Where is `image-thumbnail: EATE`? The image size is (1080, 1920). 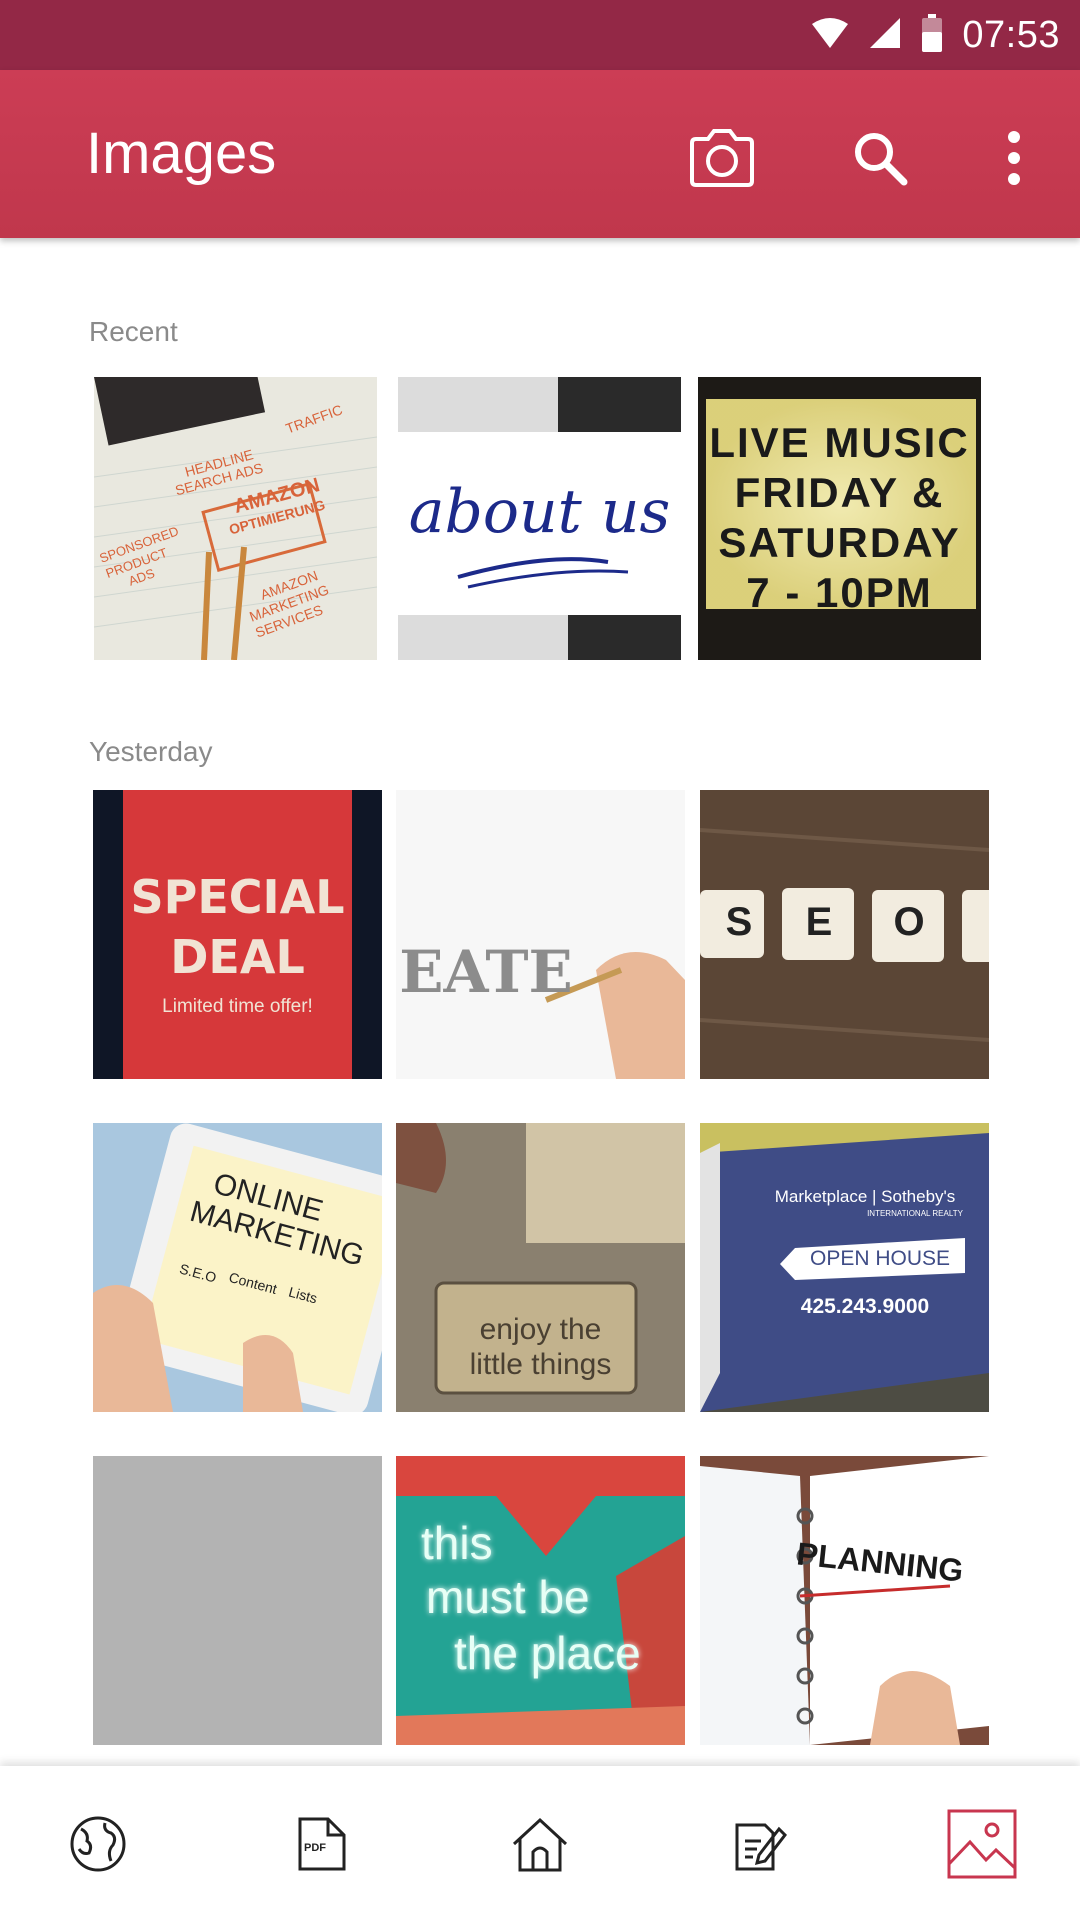 image-thumbnail: EATE is located at coordinates (540, 934).